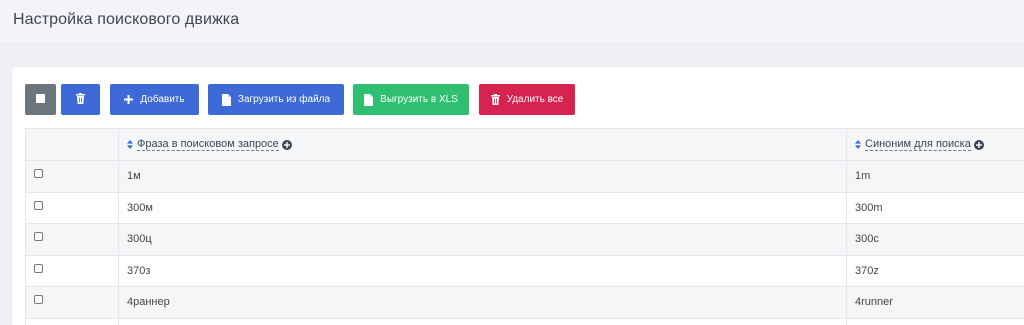 The height and width of the screenshot is (325, 1024). What do you see at coordinates (129, 99) in the screenshot?
I see `plus-icon` at bounding box center [129, 99].